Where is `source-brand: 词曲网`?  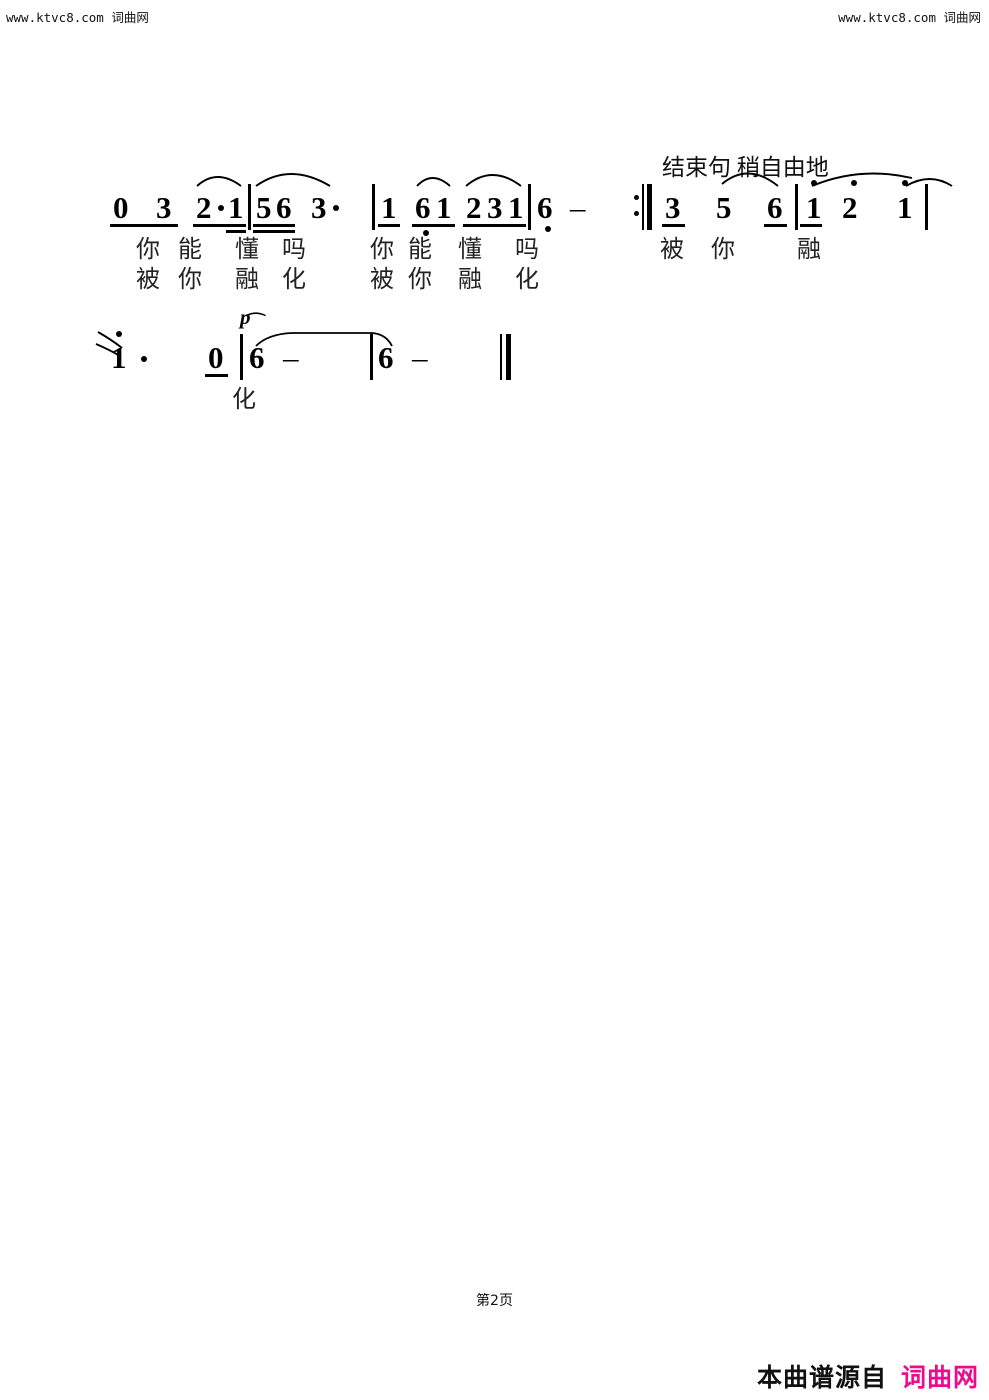 source-brand: 词曲网 is located at coordinates (939, 1377).